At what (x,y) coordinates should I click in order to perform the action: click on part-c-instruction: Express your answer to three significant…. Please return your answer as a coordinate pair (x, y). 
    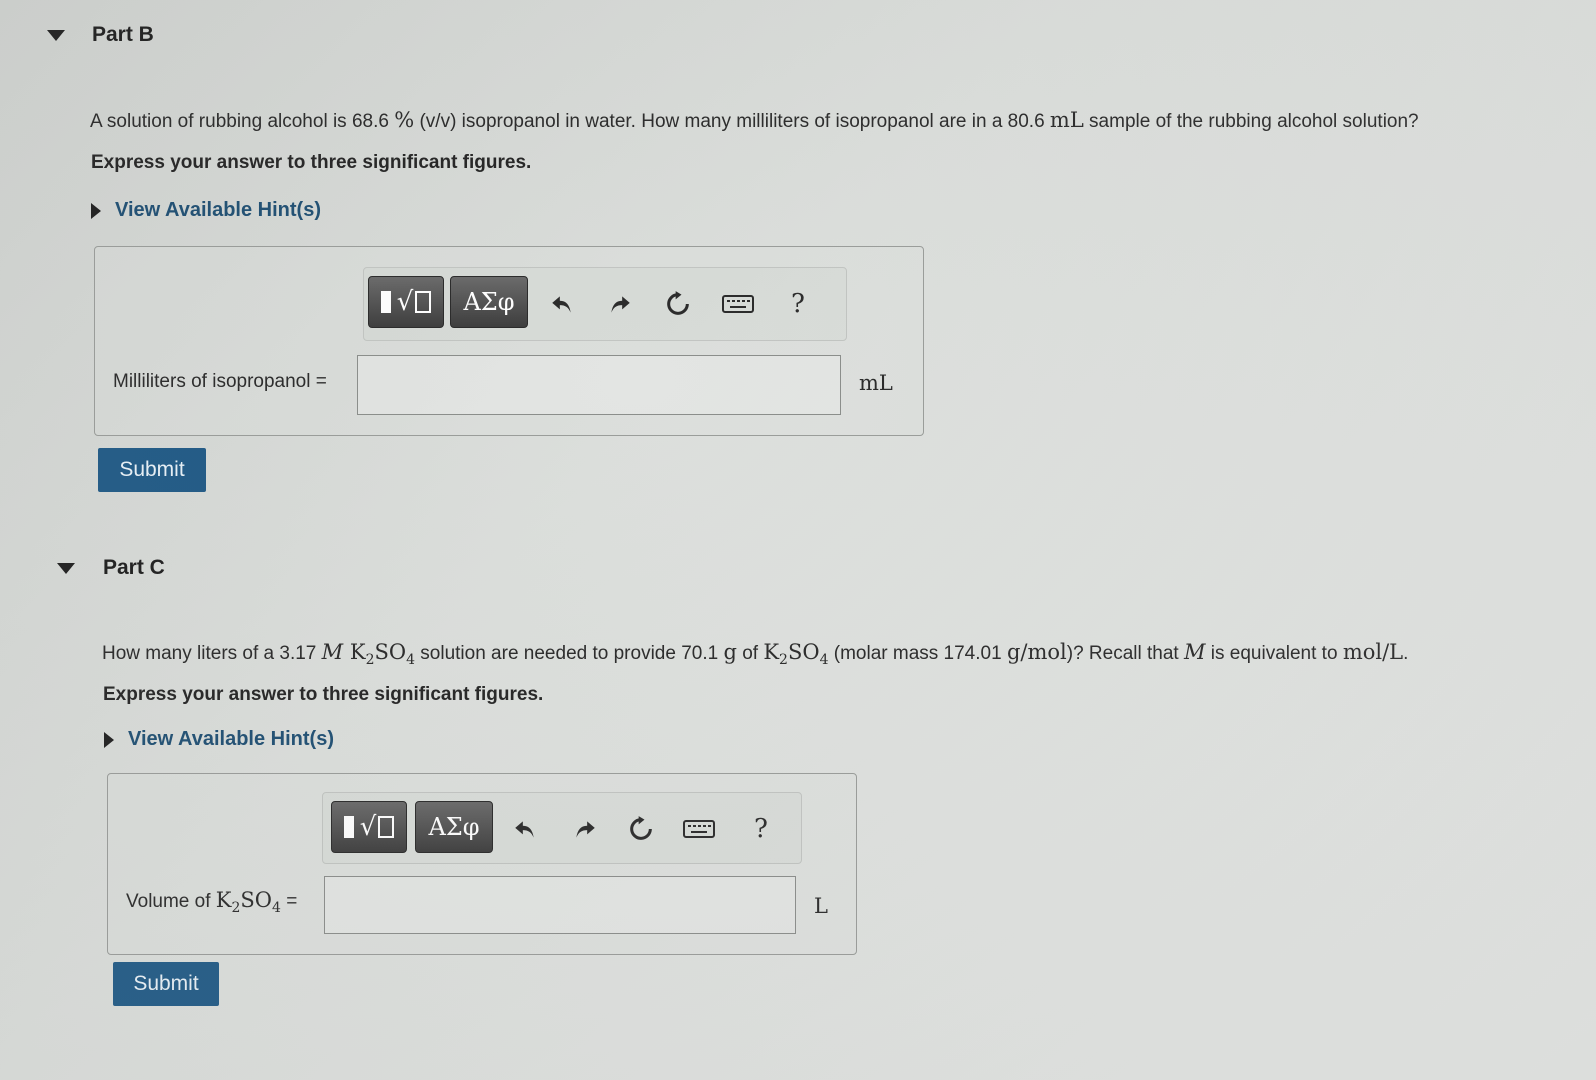
    Looking at the image, I should click on (323, 694).